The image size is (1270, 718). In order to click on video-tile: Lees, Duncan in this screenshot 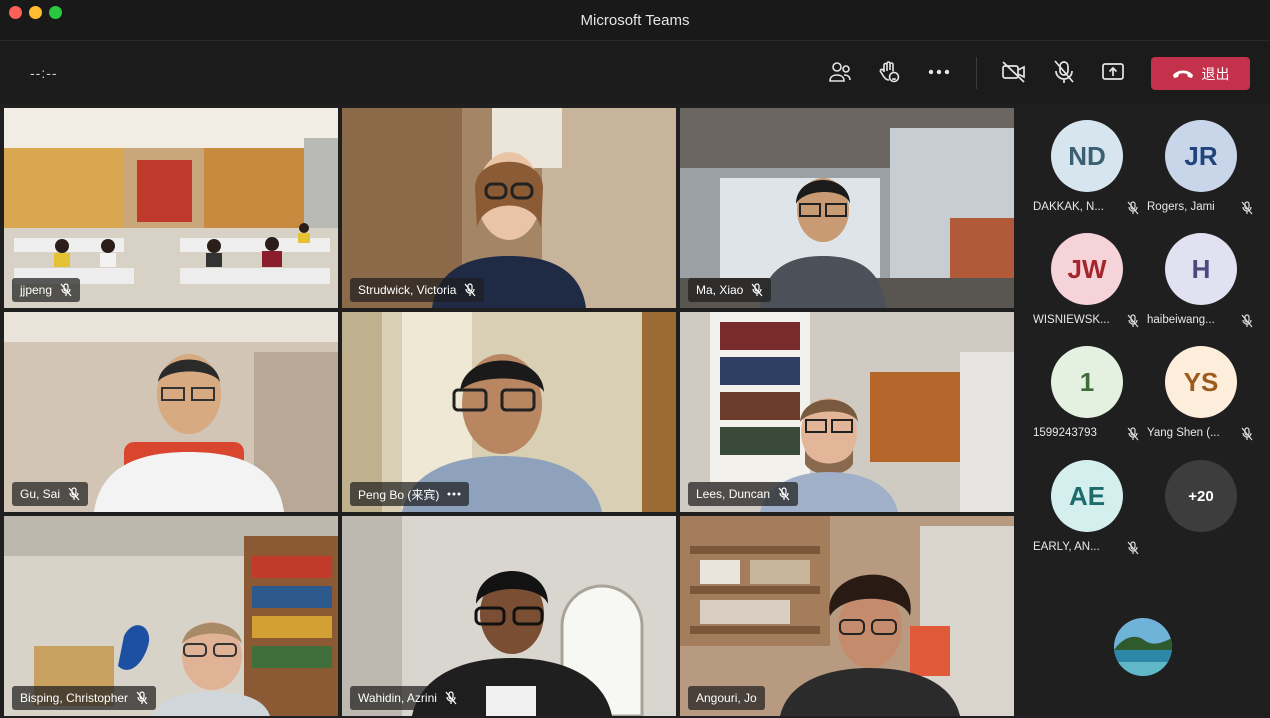, I will do `click(847, 412)`.